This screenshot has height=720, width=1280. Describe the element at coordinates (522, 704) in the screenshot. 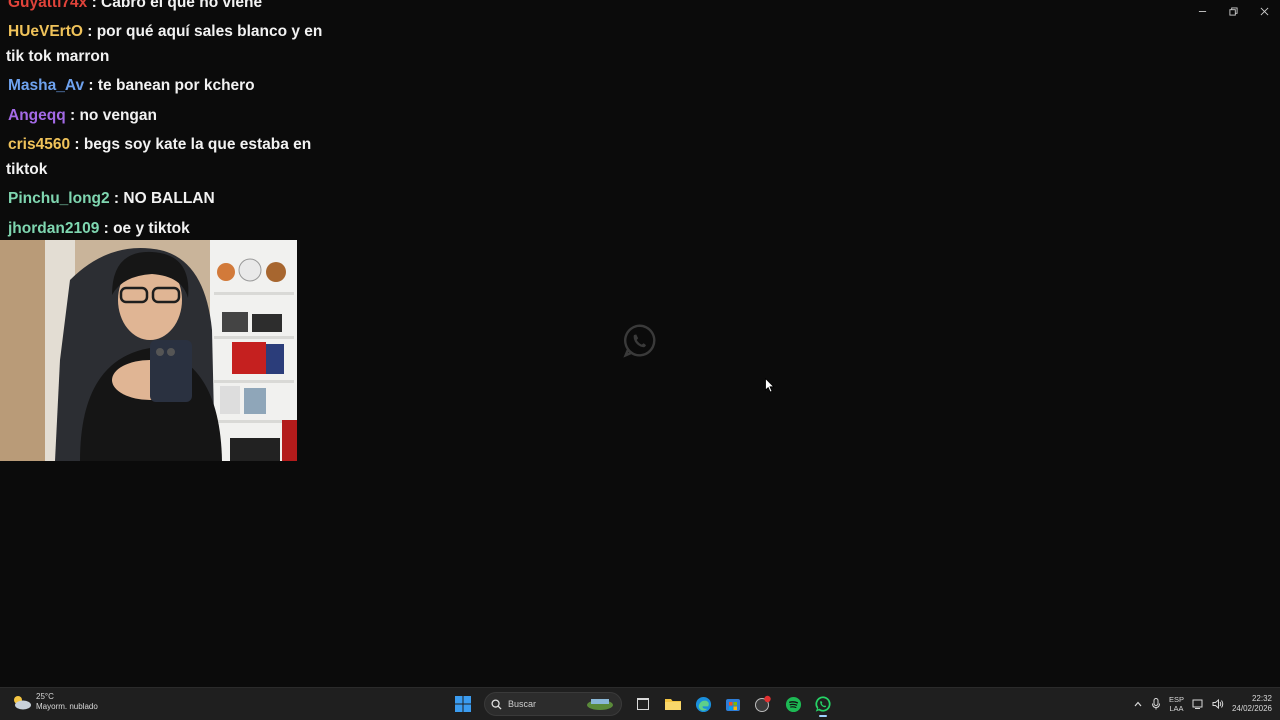

I see `search-placeholder: Buscar` at that location.